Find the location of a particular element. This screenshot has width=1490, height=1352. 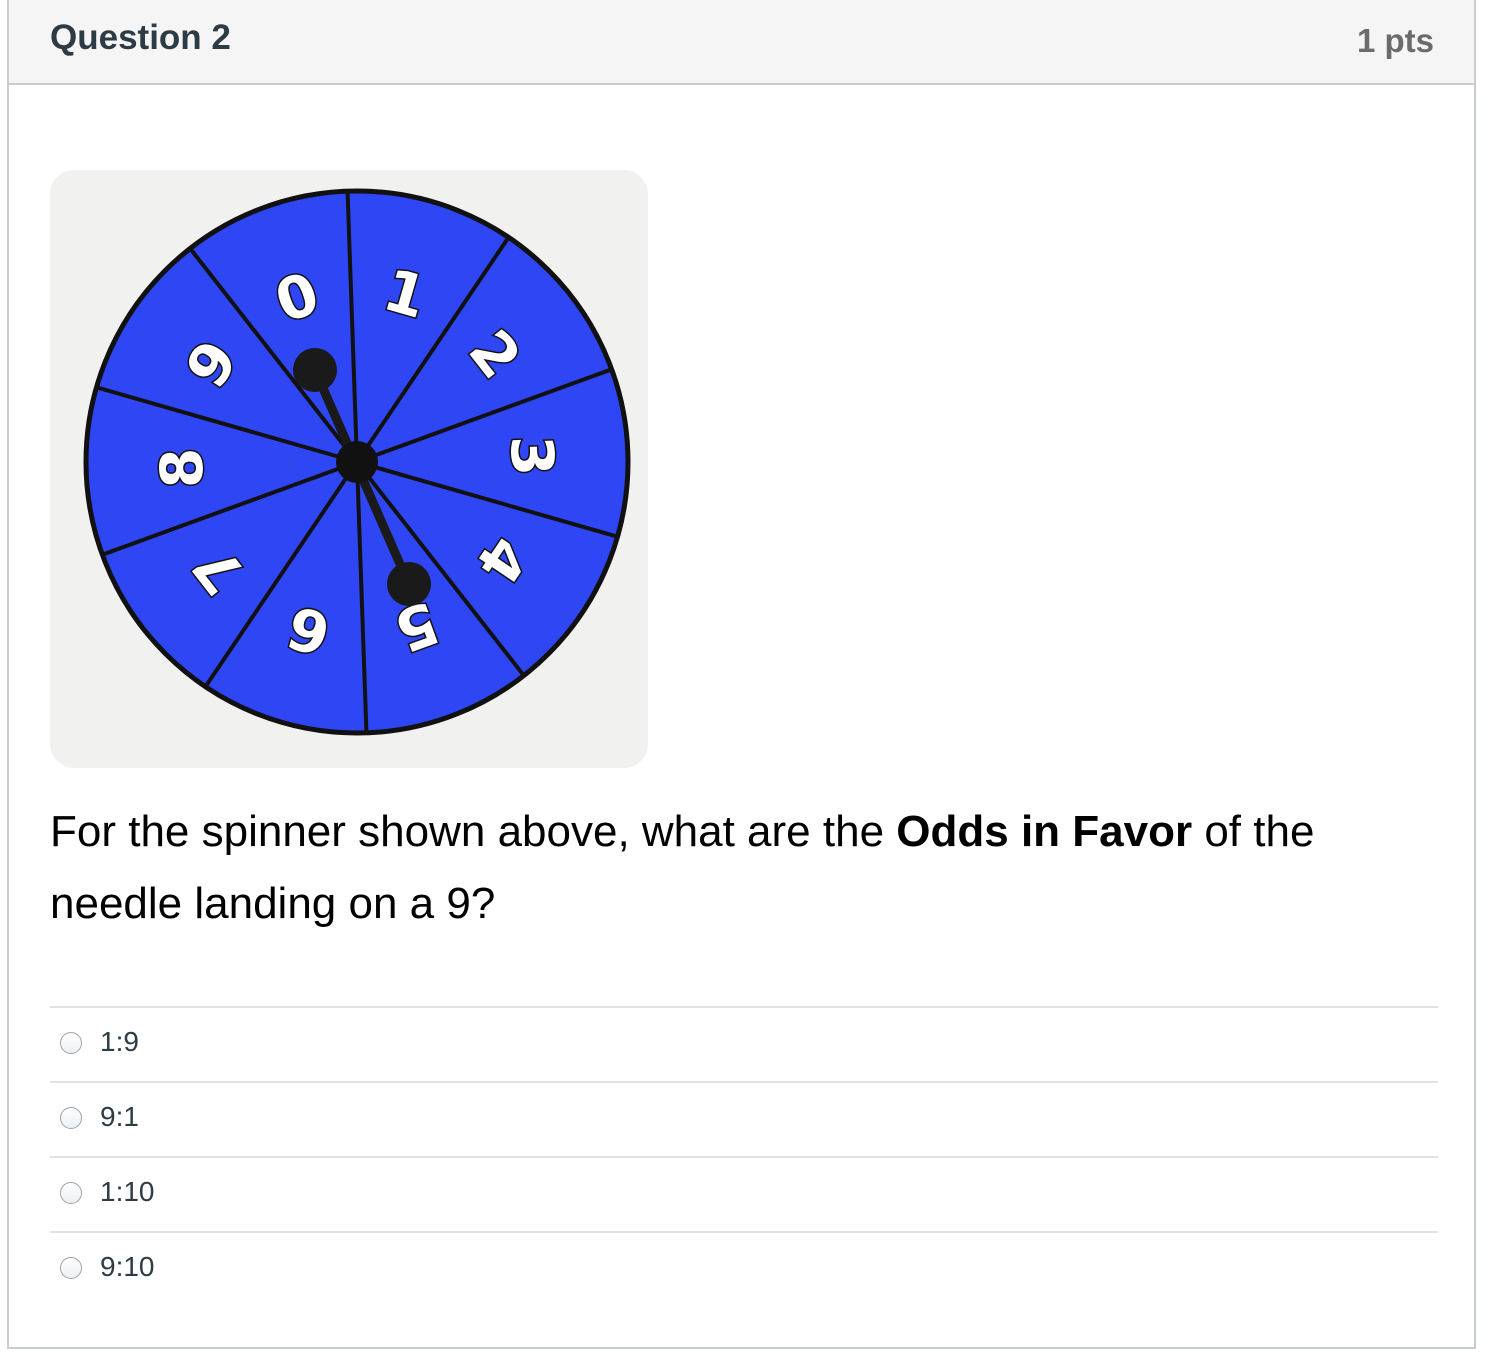

needle-tail is located at coordinates (315, 370).